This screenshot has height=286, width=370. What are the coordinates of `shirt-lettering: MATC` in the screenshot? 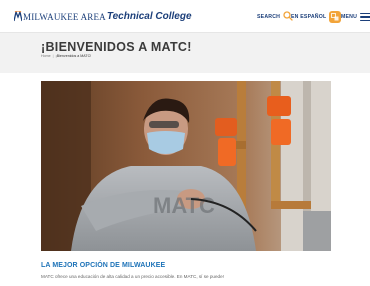 It's located at (184, 205).